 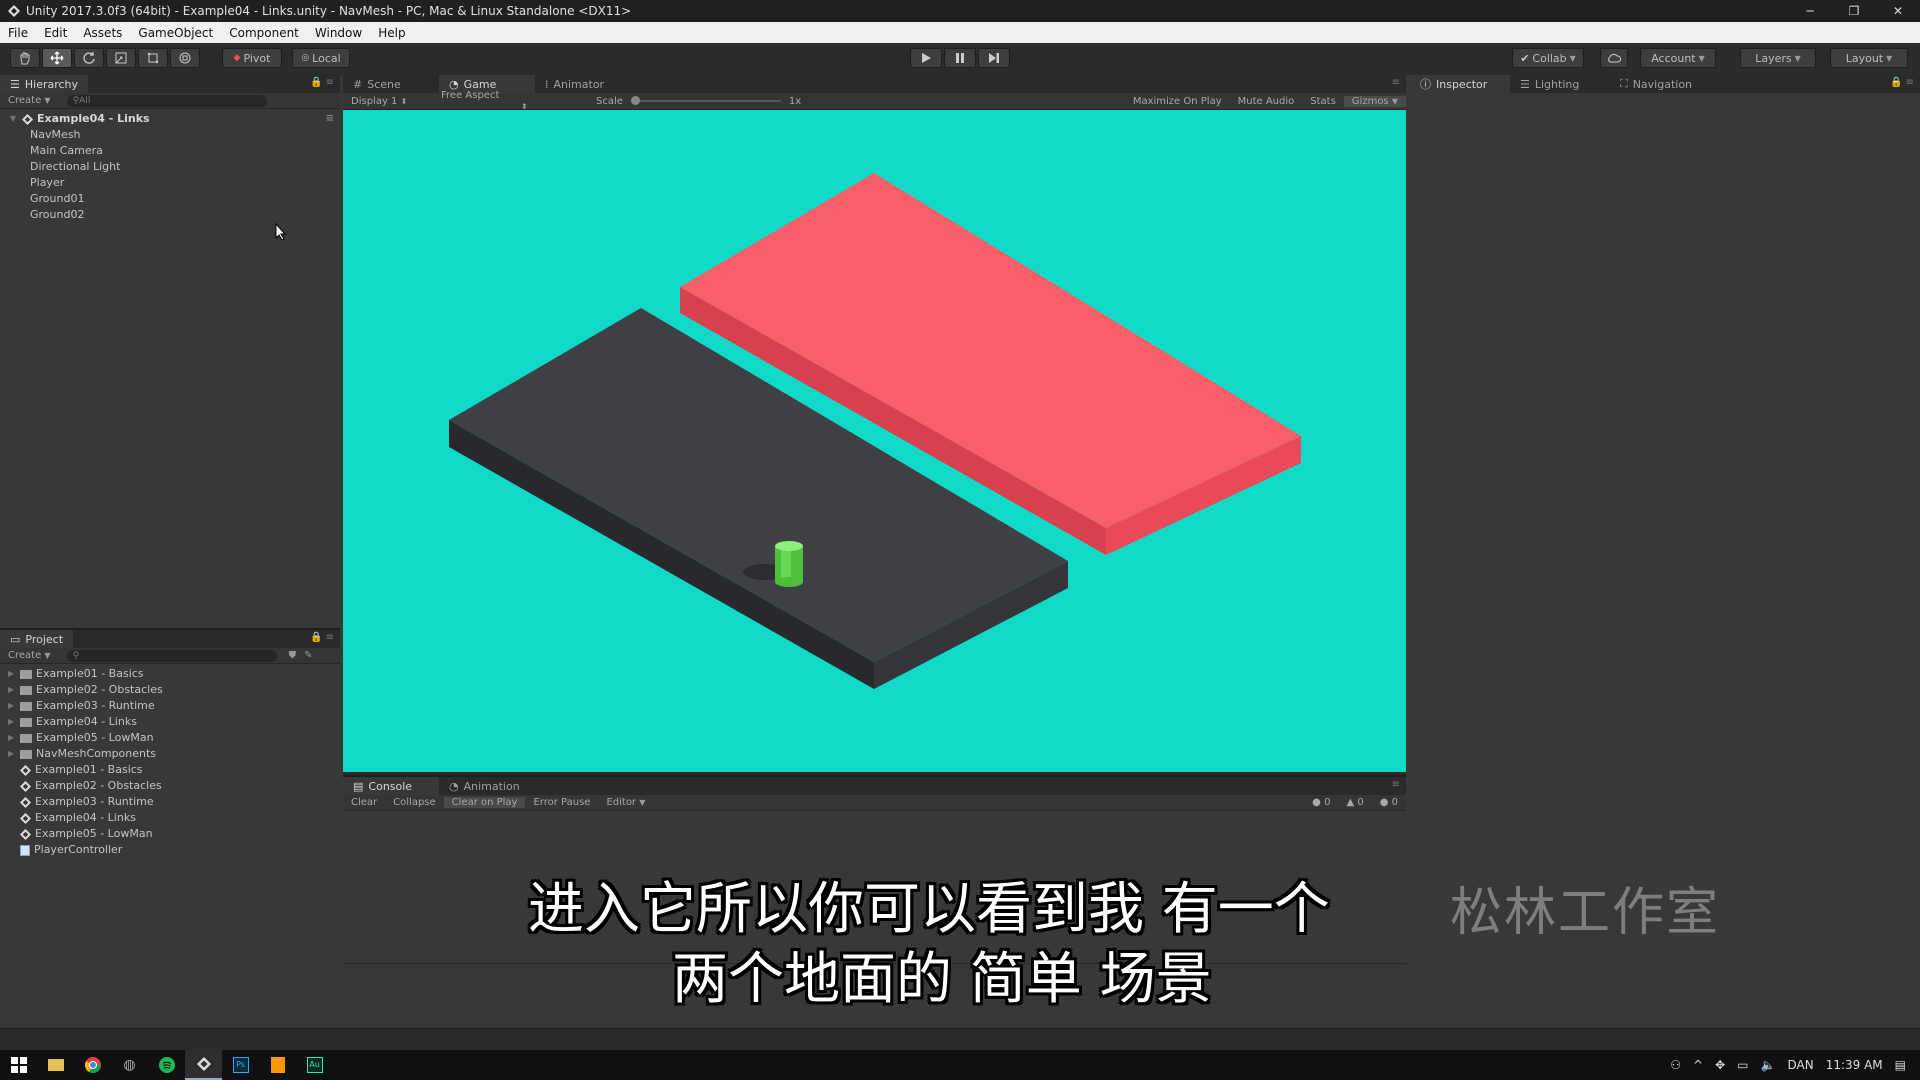 I want to click on list-item: ▶ Example03 - Runtime, so click(x=170, y=706).